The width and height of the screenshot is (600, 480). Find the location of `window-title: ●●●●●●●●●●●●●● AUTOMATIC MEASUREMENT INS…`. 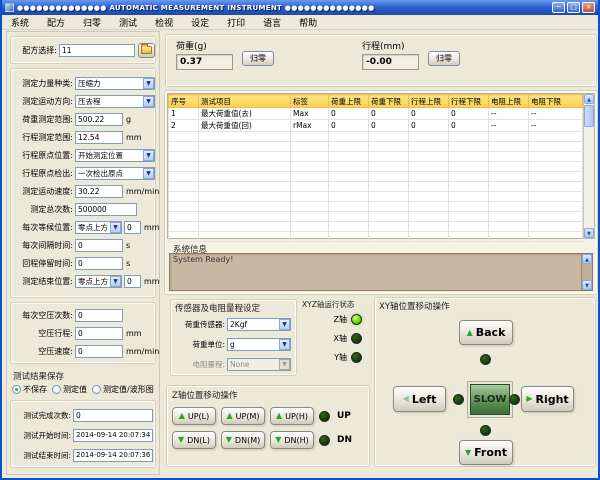

window-title: ●●●●●●●●●●●●●● AUTOMATIC MEASUREMENT INS… is located at coordinates (196, 7).